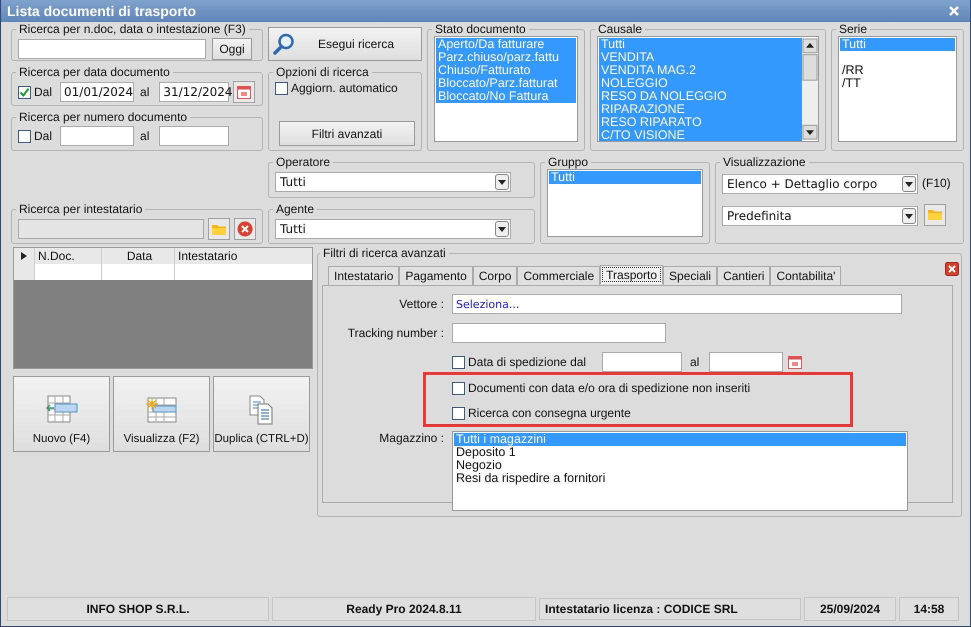 The height and width of the screenshot is (627, 971). Describe the element at coordinates (549, 413) in the screenshot. I see `checkbox-label: Ricerca con consegna urgente` at that location.